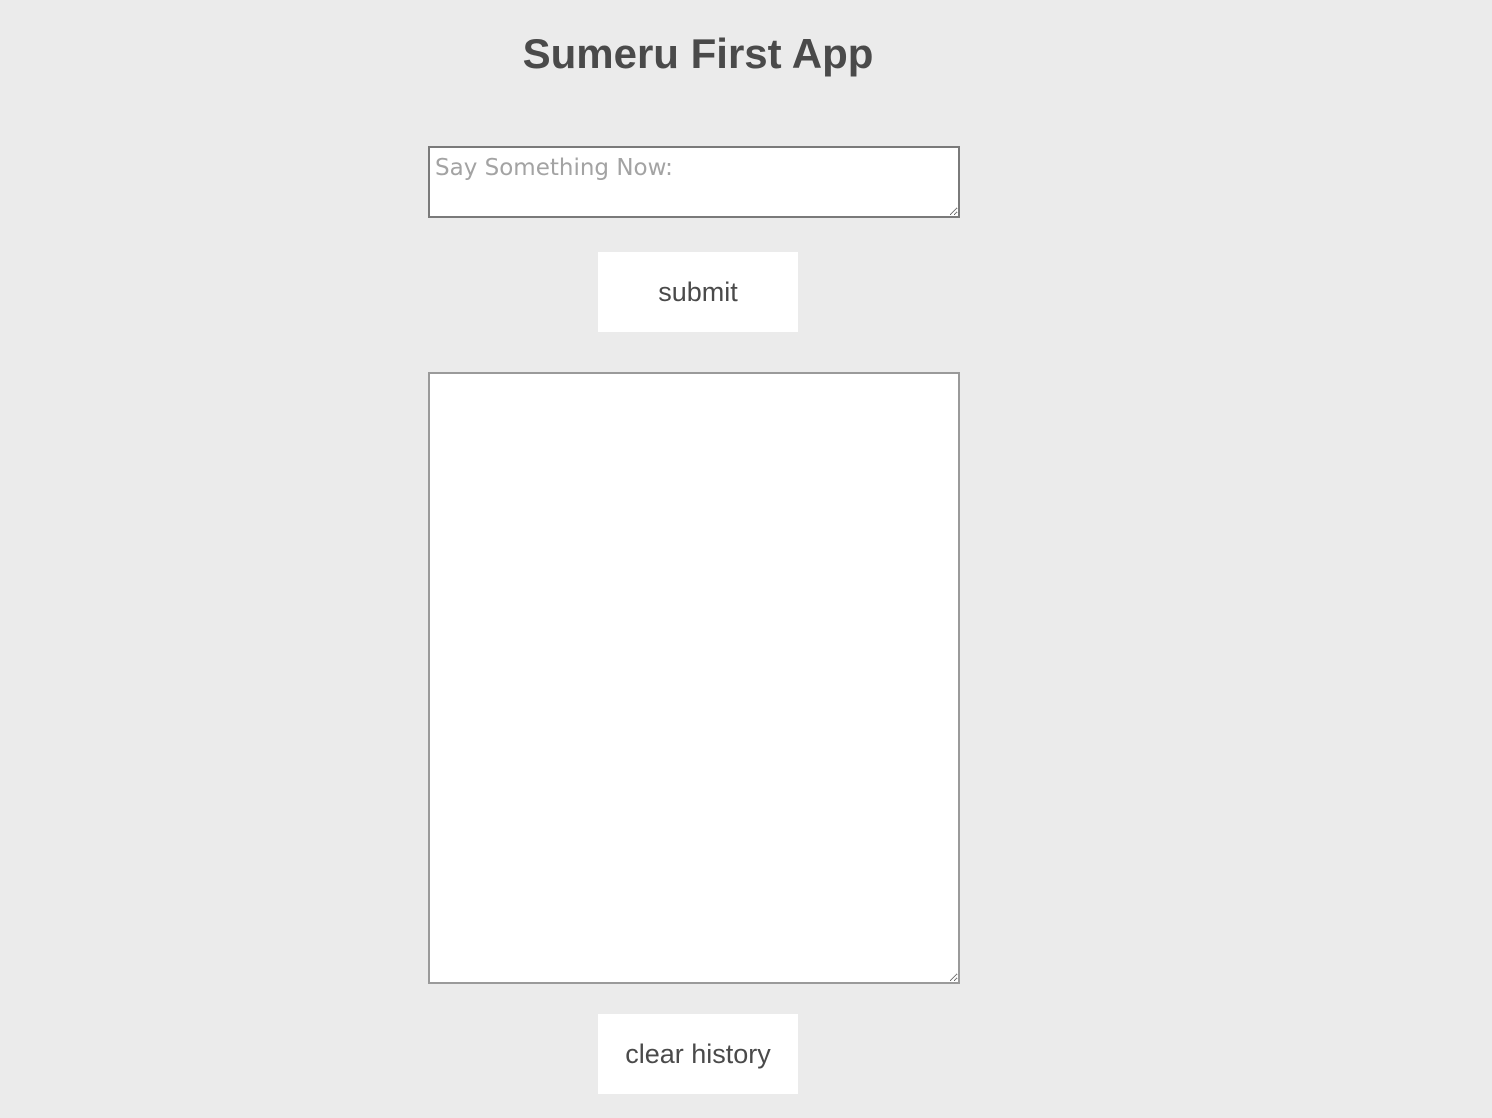  I want to click on message-input, so click(694, 182).